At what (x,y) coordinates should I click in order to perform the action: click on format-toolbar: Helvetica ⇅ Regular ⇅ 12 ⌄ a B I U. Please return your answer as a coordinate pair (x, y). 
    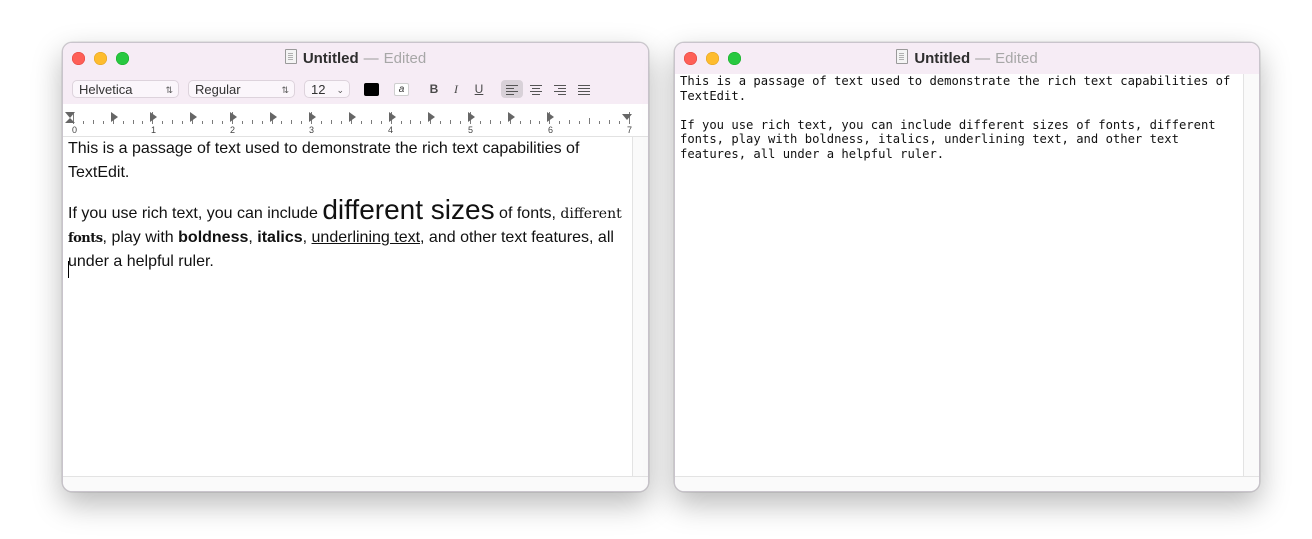
    Looking at the image, I should click on (355, 89).